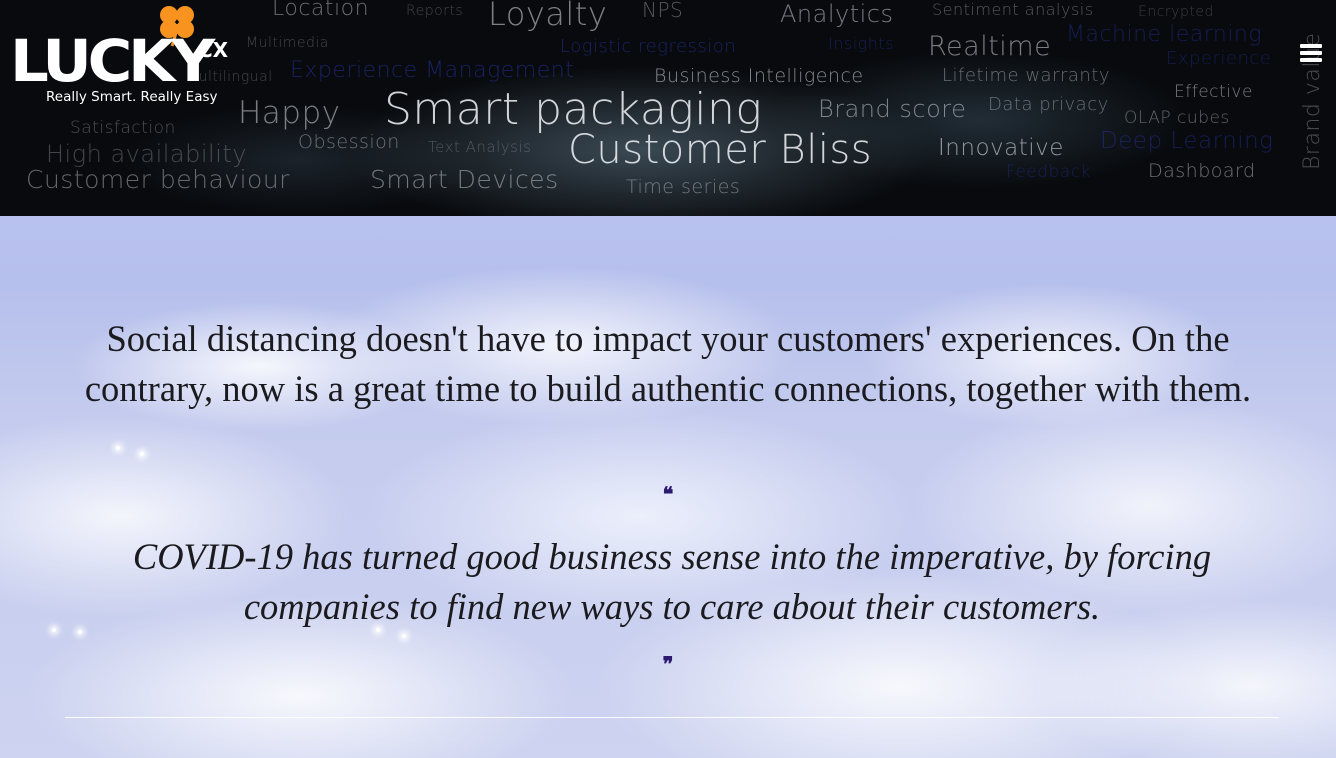  I want to click on word-cloud-term: Deep Learning, so click(1187, 141).